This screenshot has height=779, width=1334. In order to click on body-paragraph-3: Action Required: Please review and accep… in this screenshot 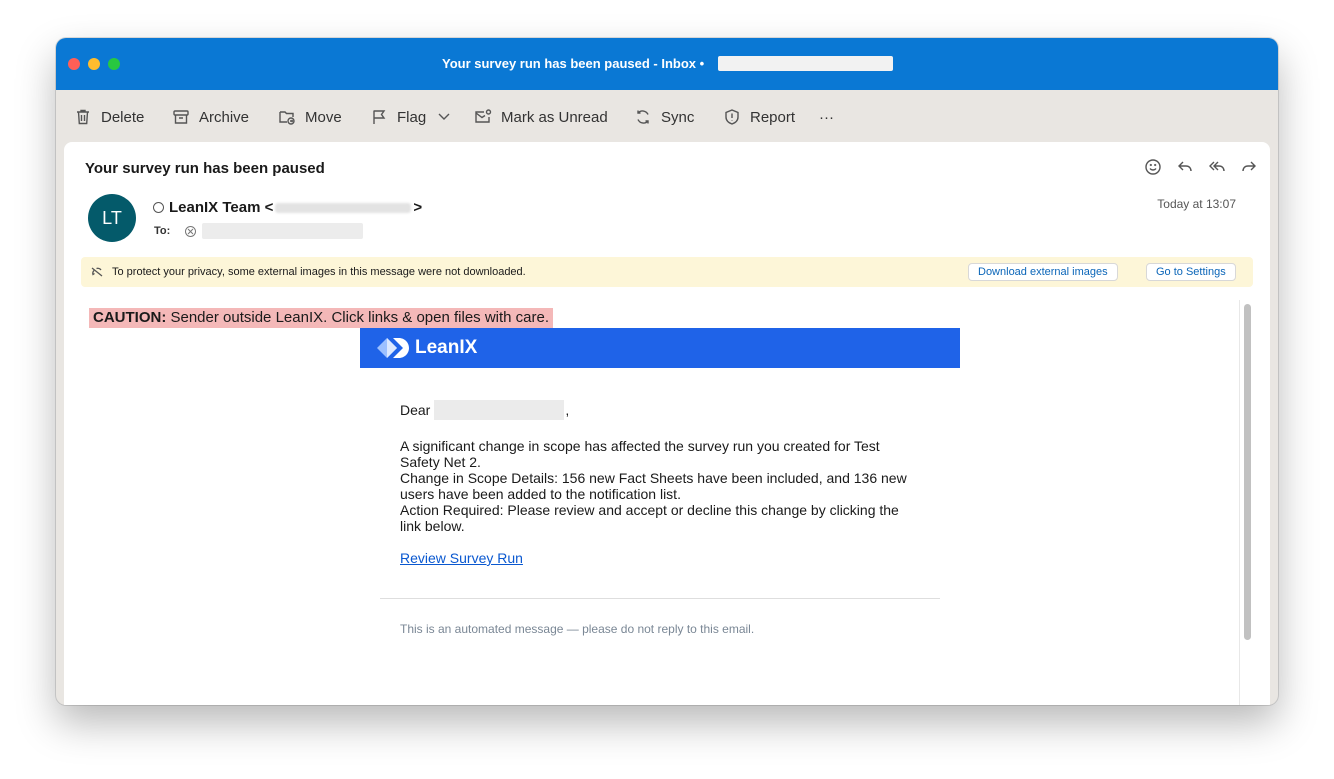, I will do `click(649, 518)`.